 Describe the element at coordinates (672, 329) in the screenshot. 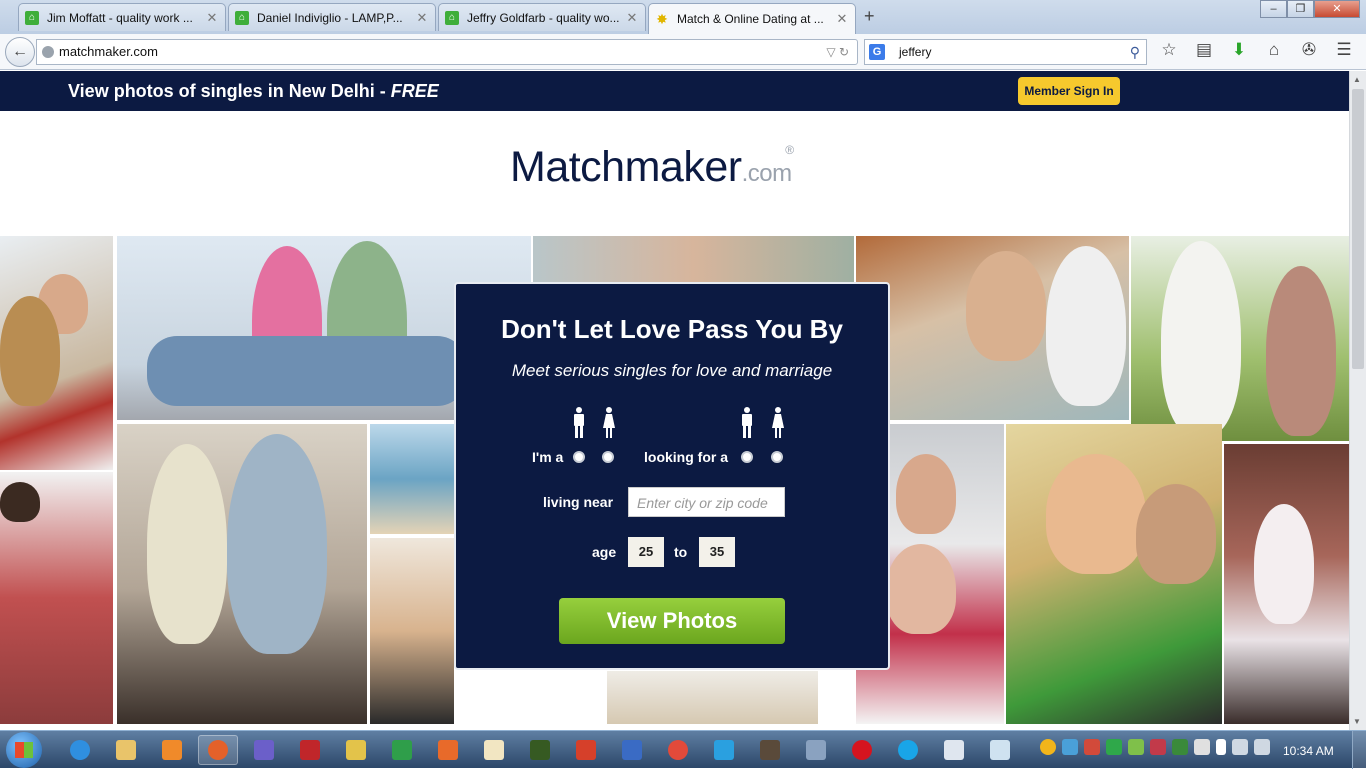

I see `form-headline: Don't Let Love Pass You By` at that location.